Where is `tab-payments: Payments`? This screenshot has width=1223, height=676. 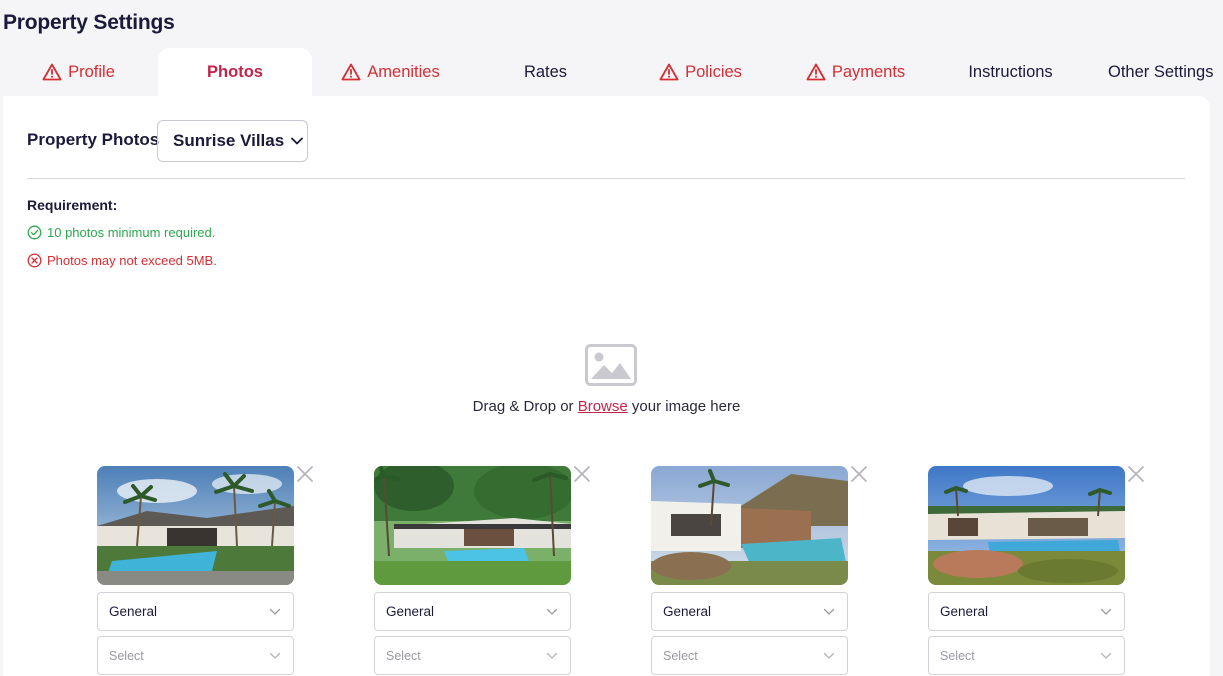 tab-payments: Payments is located at coordinates (855, 72).